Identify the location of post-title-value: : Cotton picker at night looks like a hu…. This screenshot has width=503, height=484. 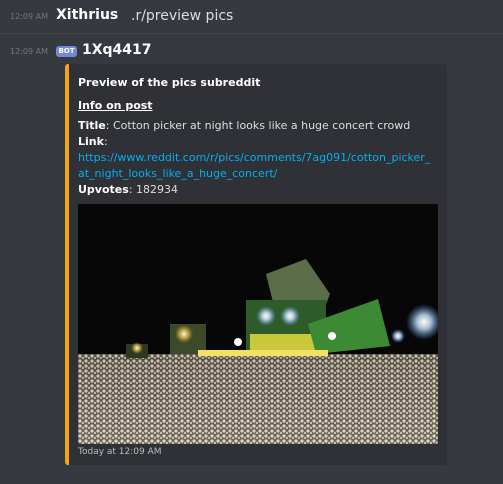
(258, 125).